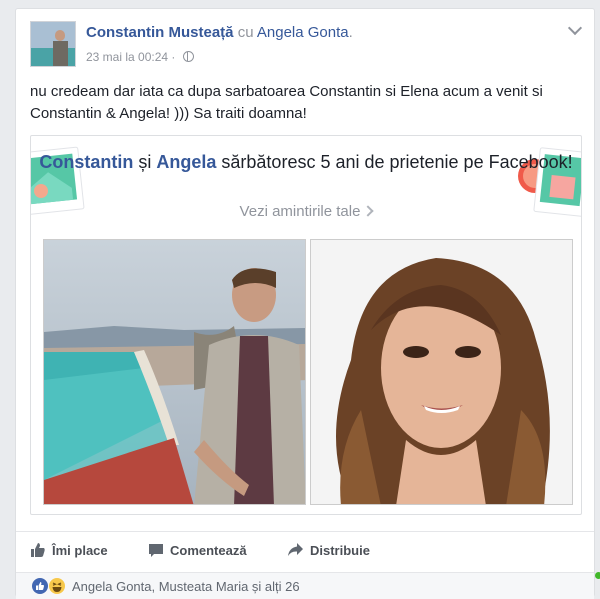 This screenshot has width=600, height=599. I want to click on like-button: Îmi place, so click(69, 550).